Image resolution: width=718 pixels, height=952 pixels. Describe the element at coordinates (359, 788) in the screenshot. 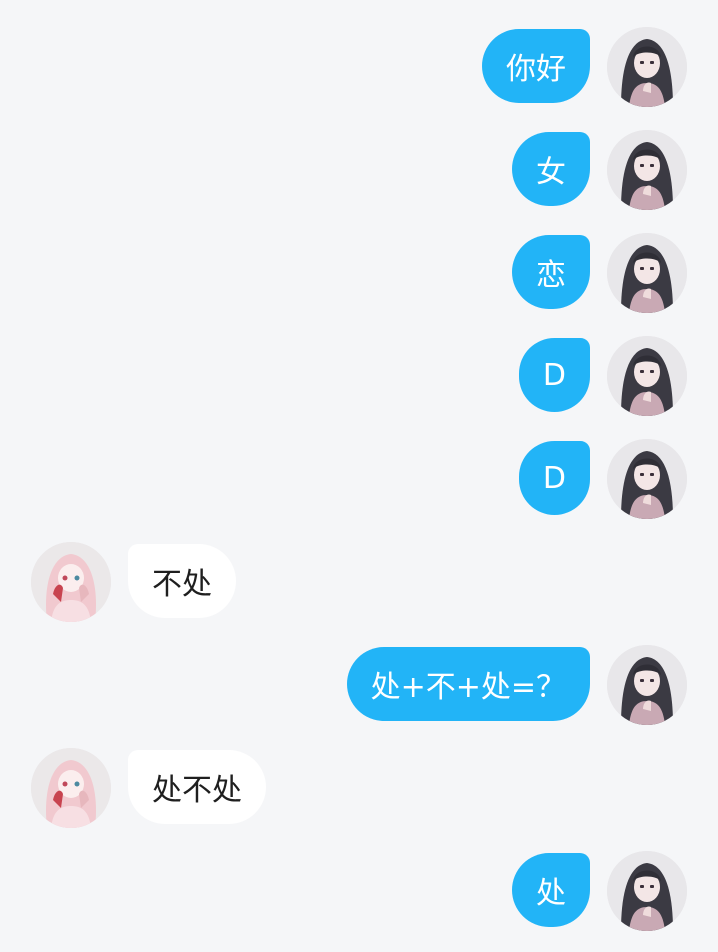

I see `message-row: 处不处` at that location.